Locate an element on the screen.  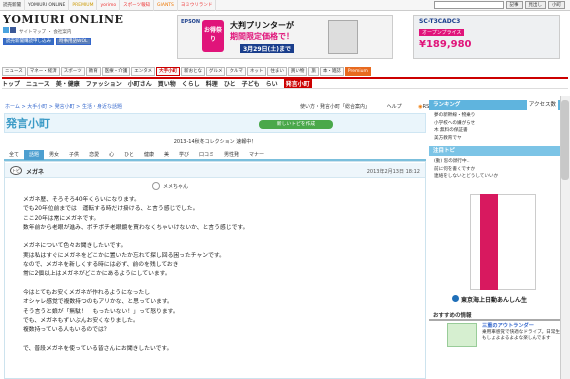
topic-title: メガネ is located at coordinates (35, 172).